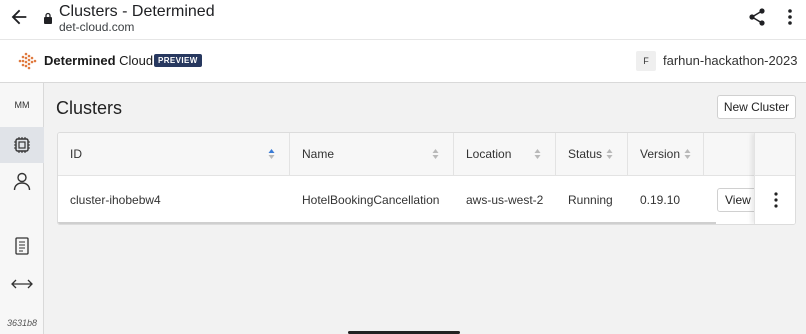  I want to click on row-actions-icon, so click(776, 200).